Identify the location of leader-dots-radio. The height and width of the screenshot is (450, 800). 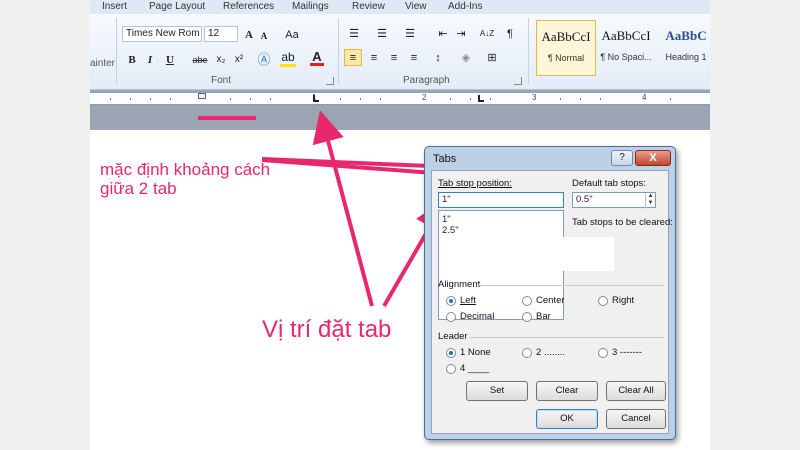
(527, 353).